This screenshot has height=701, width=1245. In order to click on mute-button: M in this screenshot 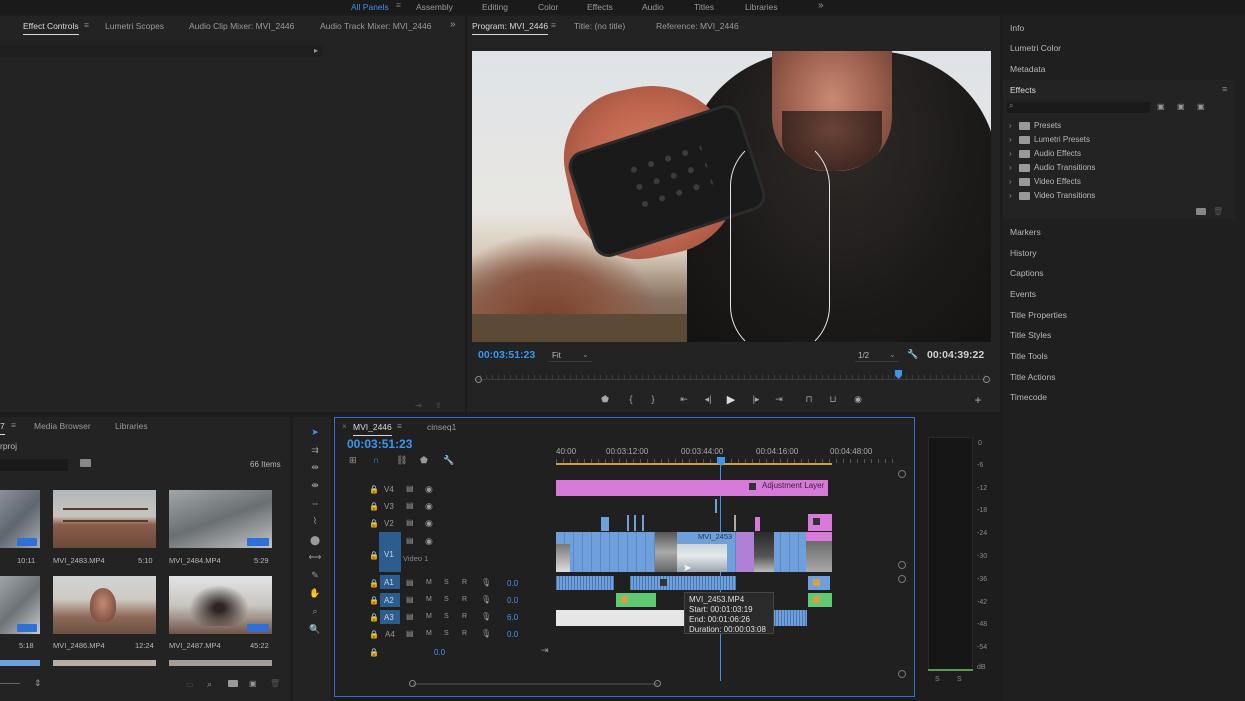, I will do `click(429, 599)`.